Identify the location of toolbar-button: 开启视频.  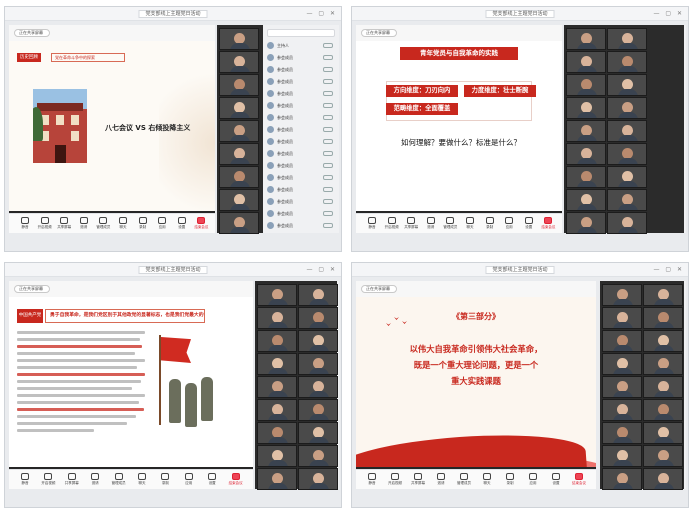
(395, 480).